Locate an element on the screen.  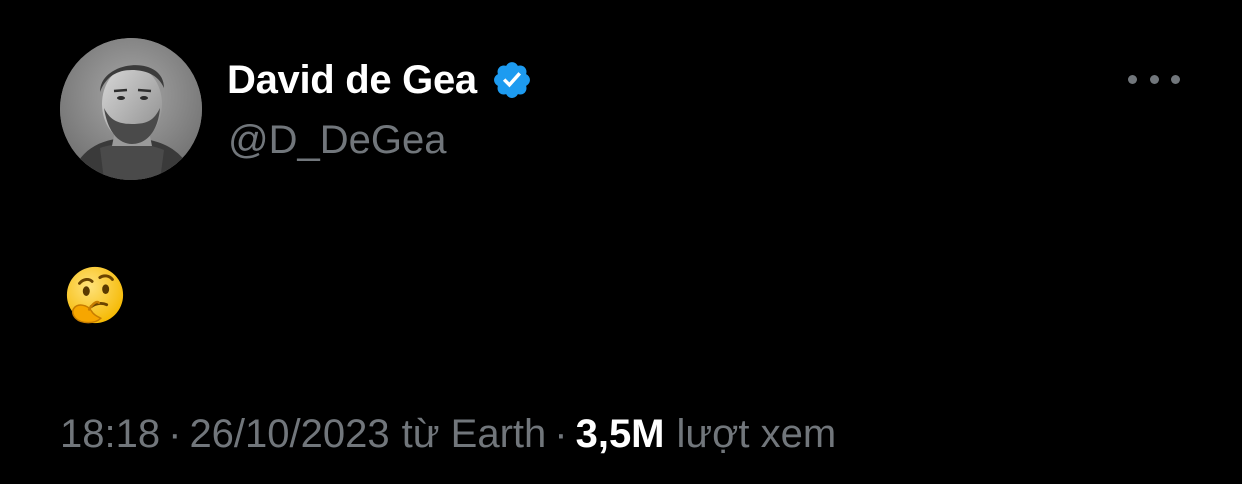
author-display-name: David de Gea is located at coordinates (352, 80).